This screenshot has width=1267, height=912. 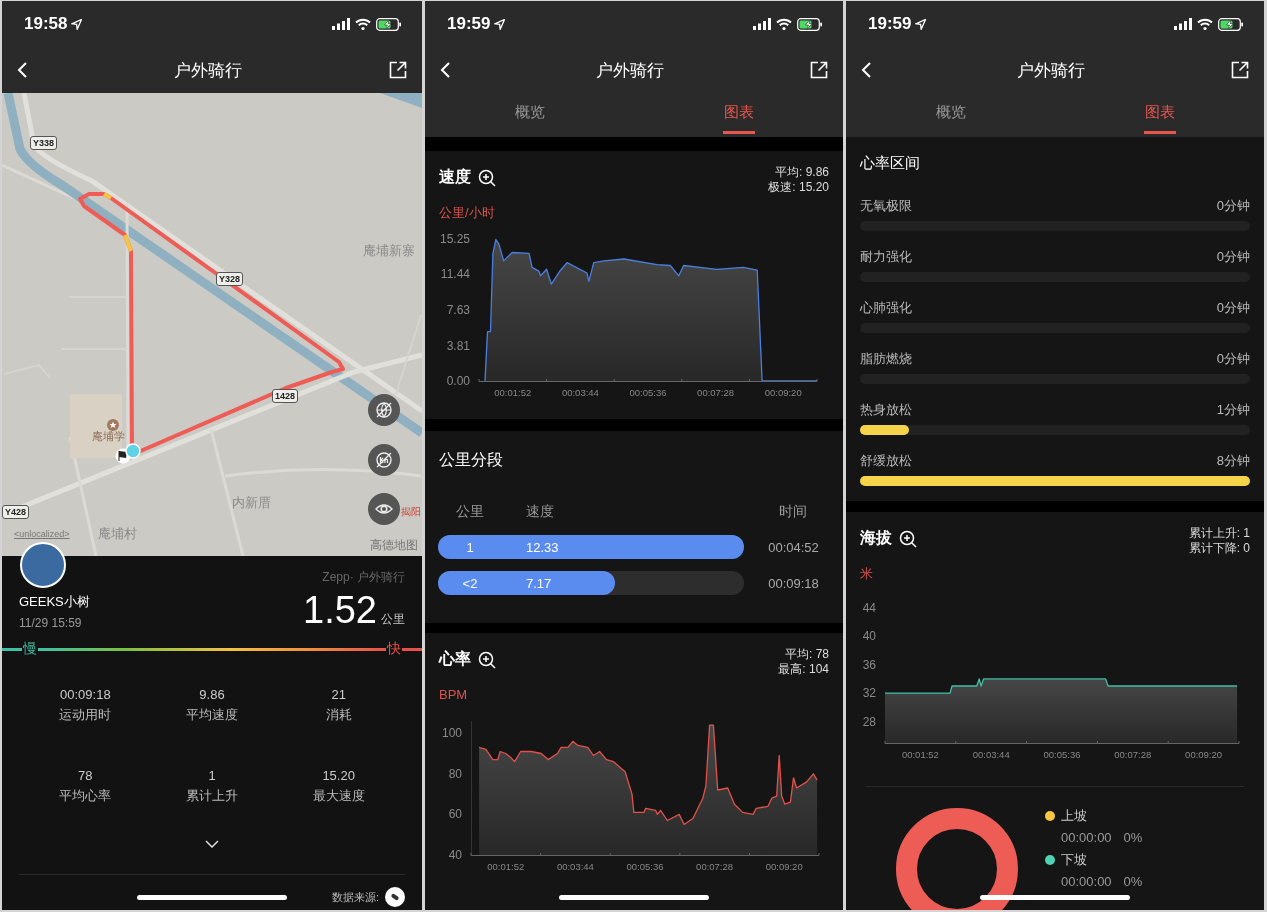 What do you see at coordinates (540, 512) in the screenshot?
I see `column-header: 速度` at bounding box center [540, 512].